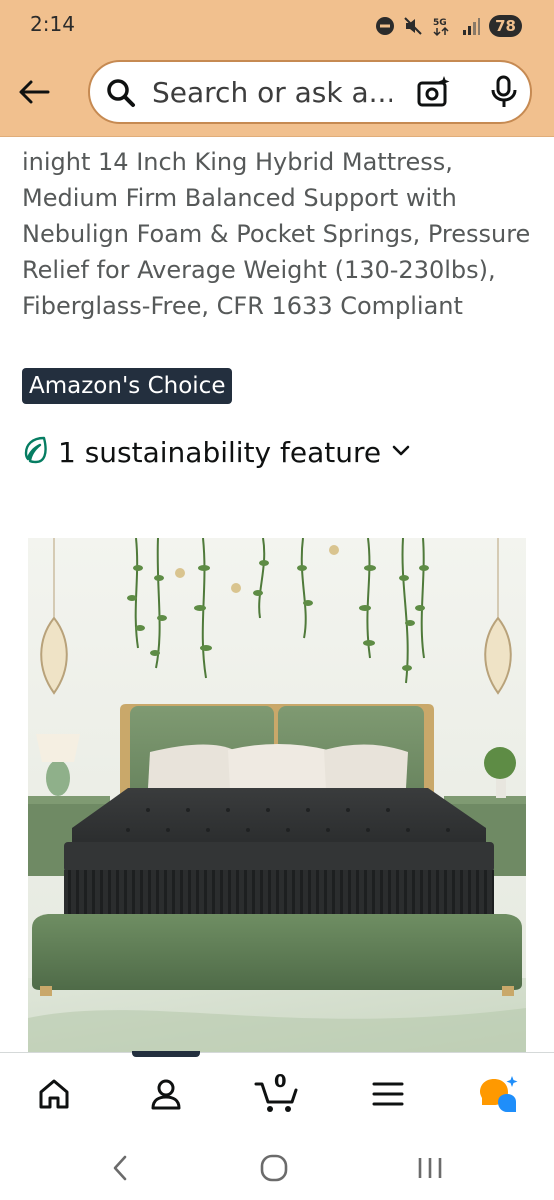  I want to click on nav-active-indicator, so click(166, 1054).